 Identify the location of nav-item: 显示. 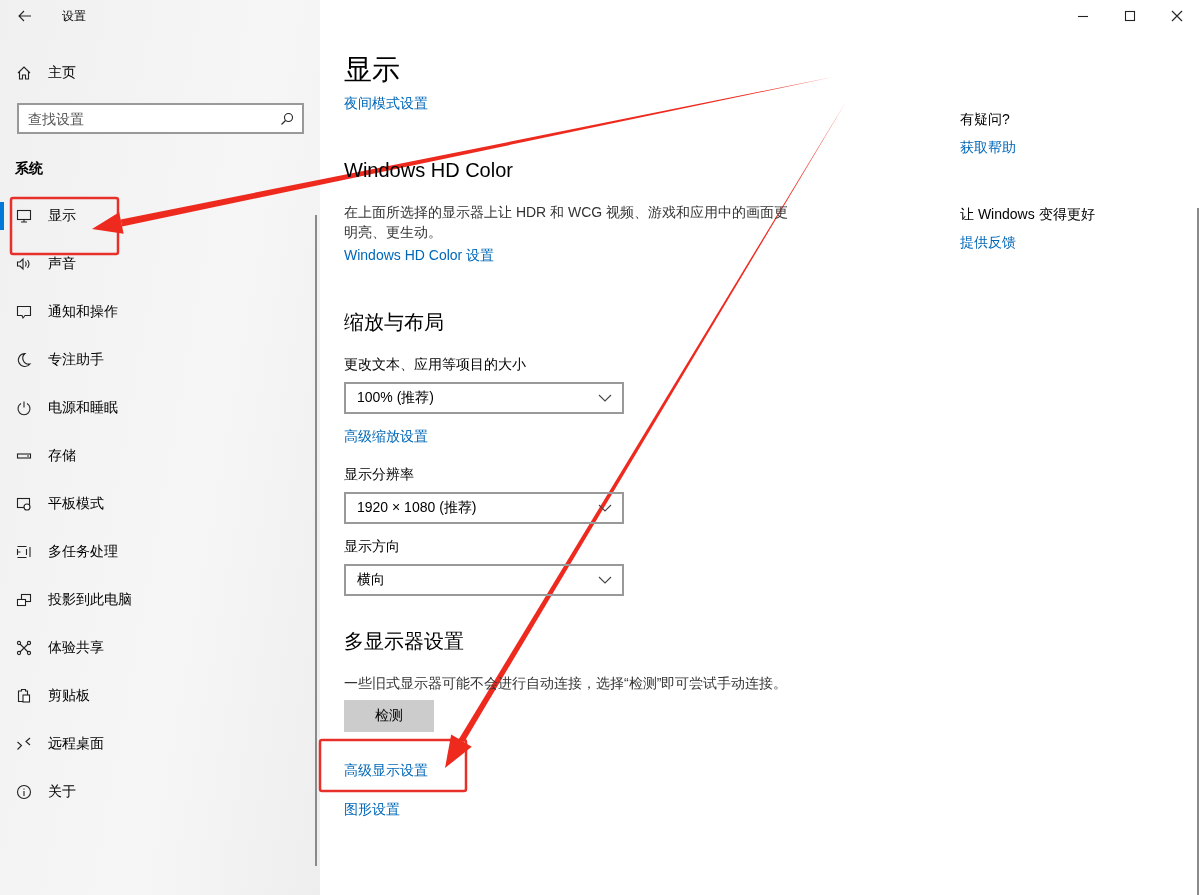
(156, 216).